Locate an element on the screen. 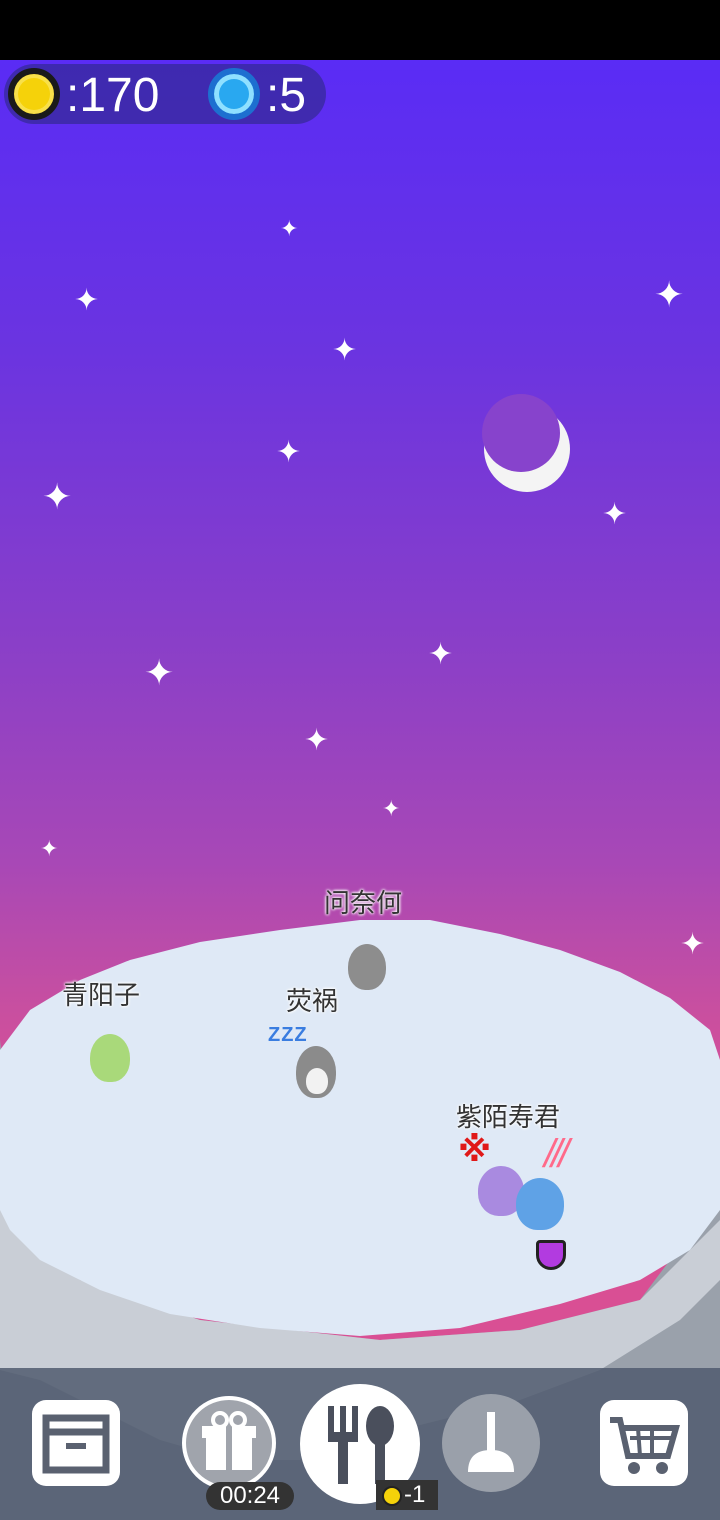  blush-lines-icon: /// is located at coordinates (556, 1154).